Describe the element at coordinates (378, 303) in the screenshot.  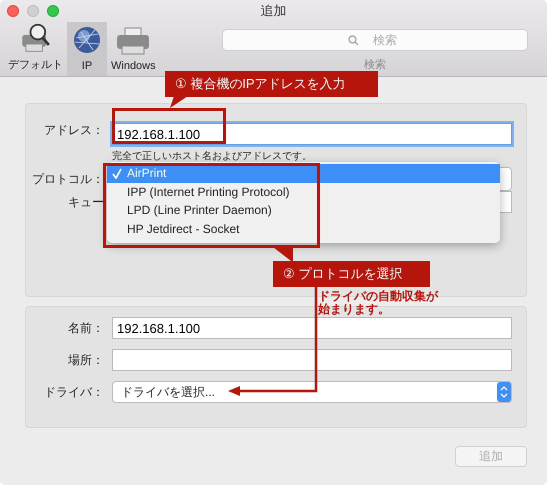
I see `annotation-note: ドライバの自動収集が始まります。` at that location.